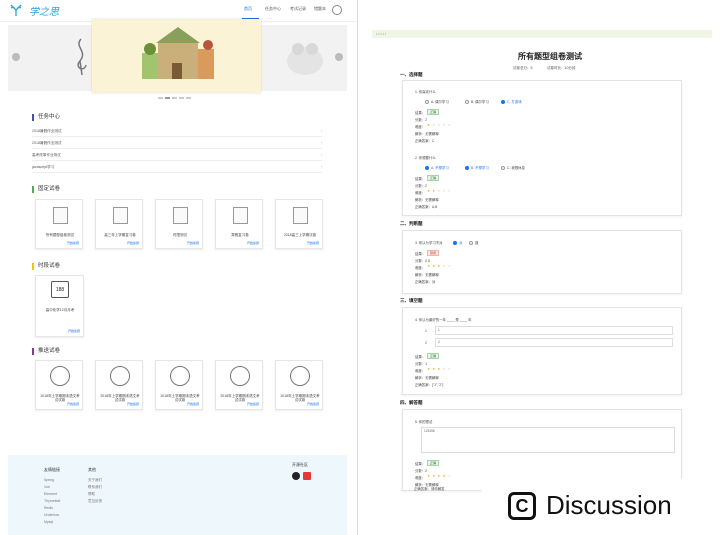  Describe the element at coordinates (248, 9) in the screenshot. I see `nav-home: 首页` at that location.